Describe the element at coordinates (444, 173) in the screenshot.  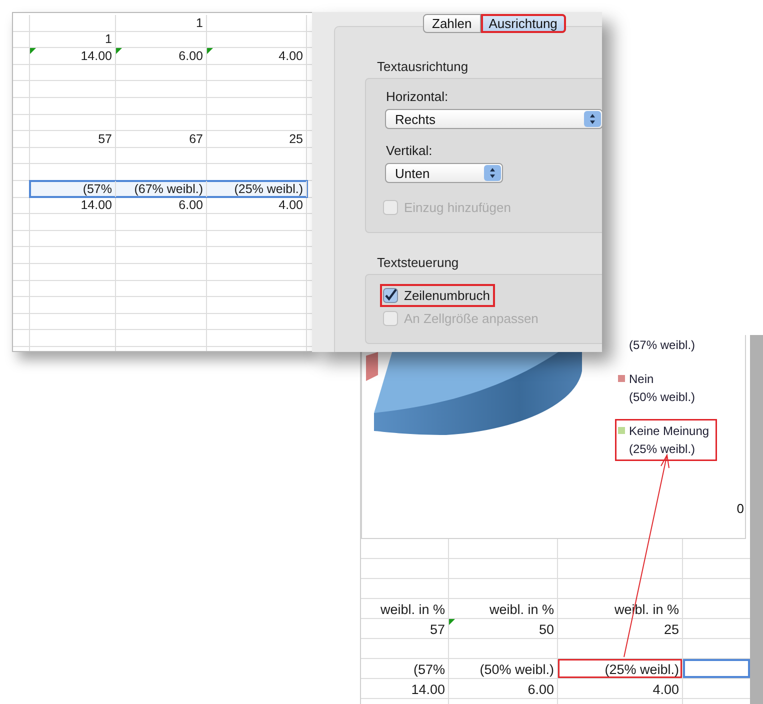
I see `popup-menu: Unten` at that location.